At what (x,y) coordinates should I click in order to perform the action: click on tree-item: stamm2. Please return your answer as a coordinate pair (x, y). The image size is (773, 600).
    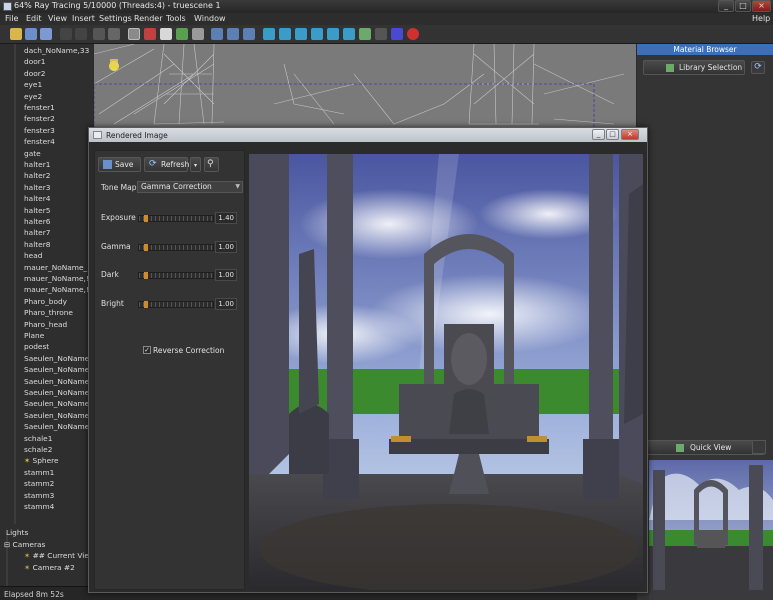
    Looking at the image, I should click on (39, 483).